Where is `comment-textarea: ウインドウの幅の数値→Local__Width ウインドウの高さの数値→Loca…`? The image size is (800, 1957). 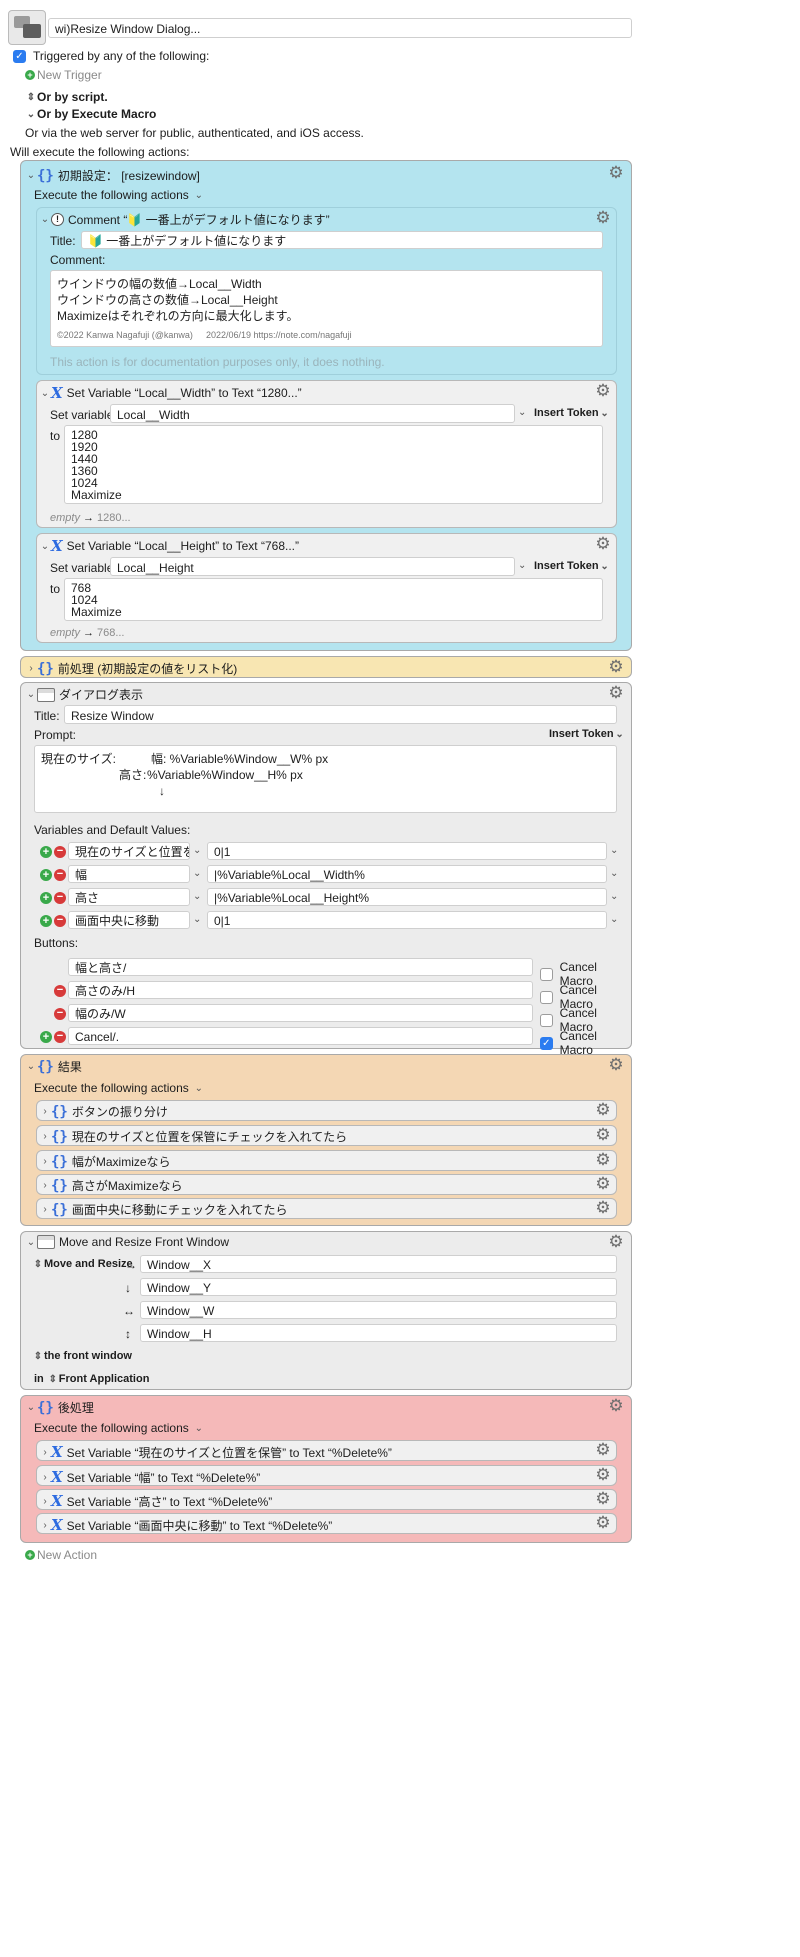 comment-textarea: ウインドウの幅の数値→Local__Width ウインドウの高さの数値→Loca… is located at coordinates (326, 308).